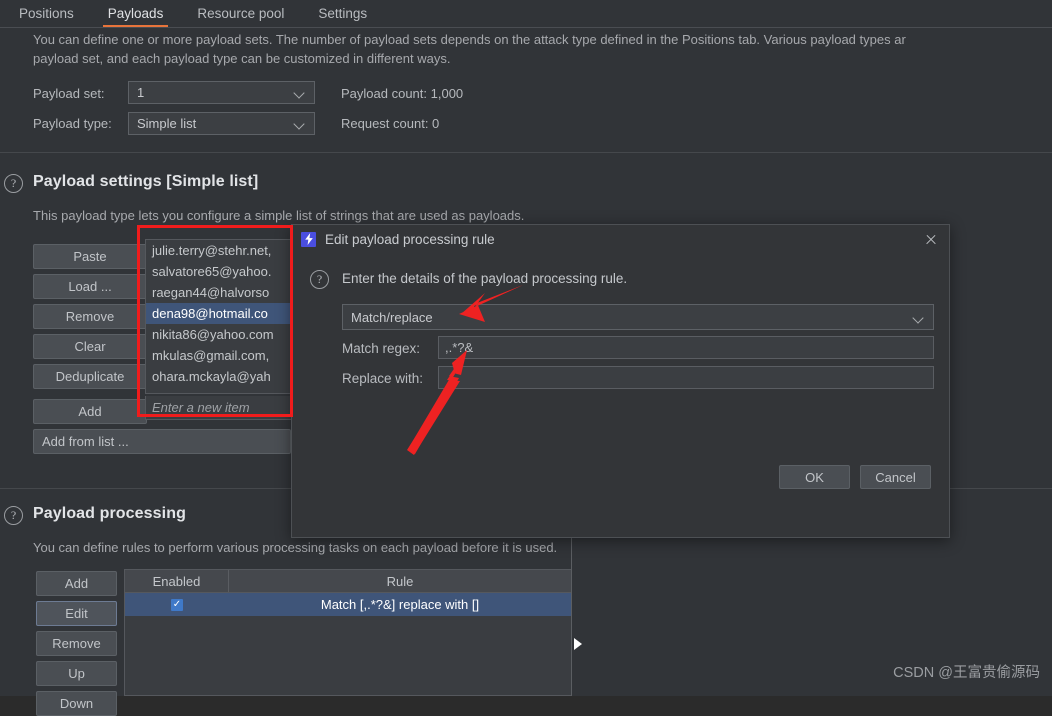 This screenshot has width=1052, height=716. I want to click on payload-processing-title: Payload processing, so click(109, 513).